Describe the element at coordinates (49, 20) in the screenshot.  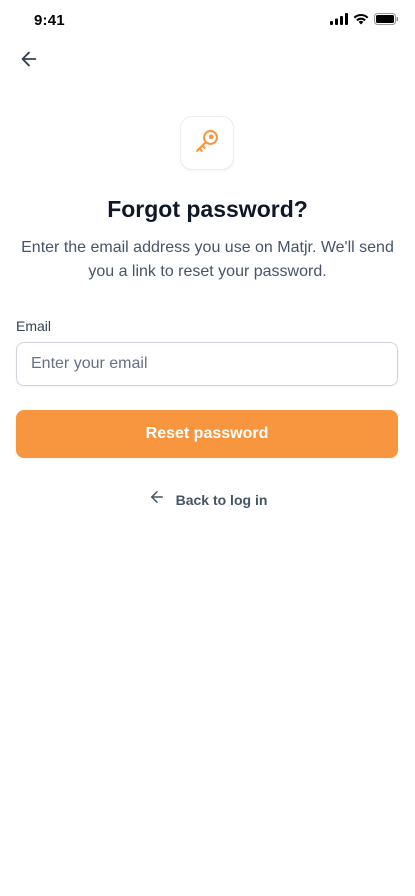
I see `status-time: 9:41` at that location.